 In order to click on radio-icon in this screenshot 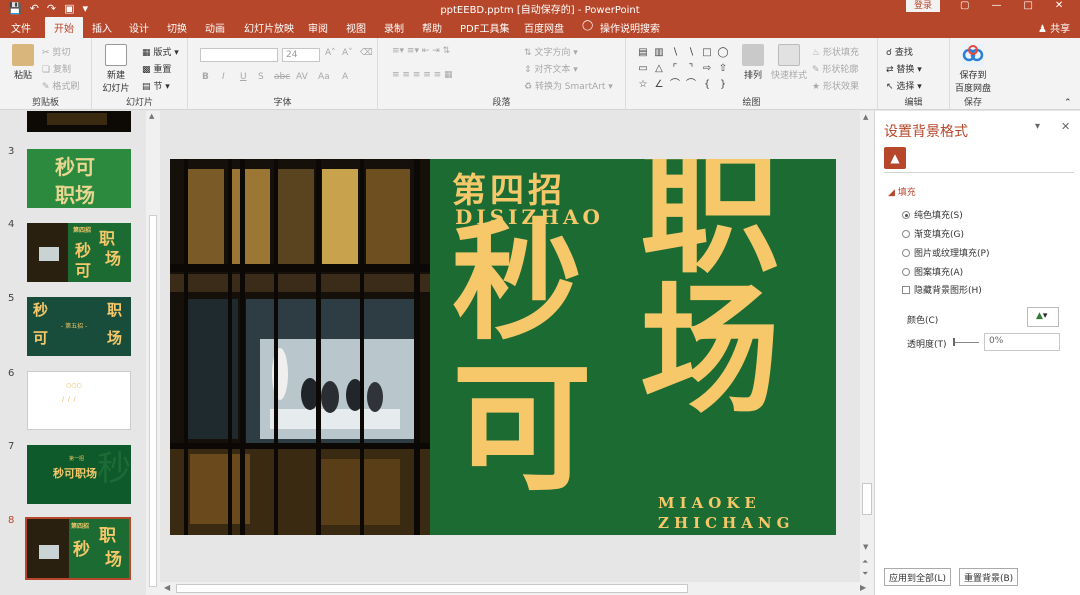, I will do `click(906, 272)`.